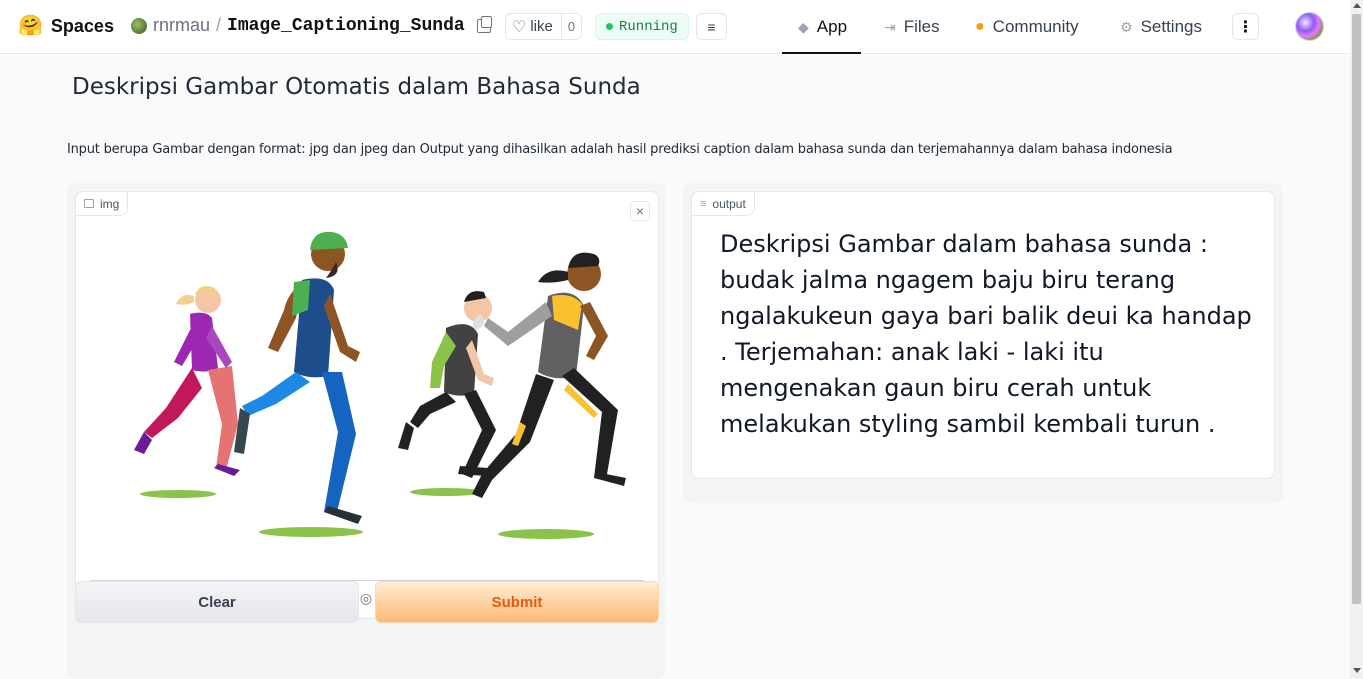 The width and height of the screenshot is (1363, 679). I want to click on hugging-face-icon: 🤗, so click(30, 26).